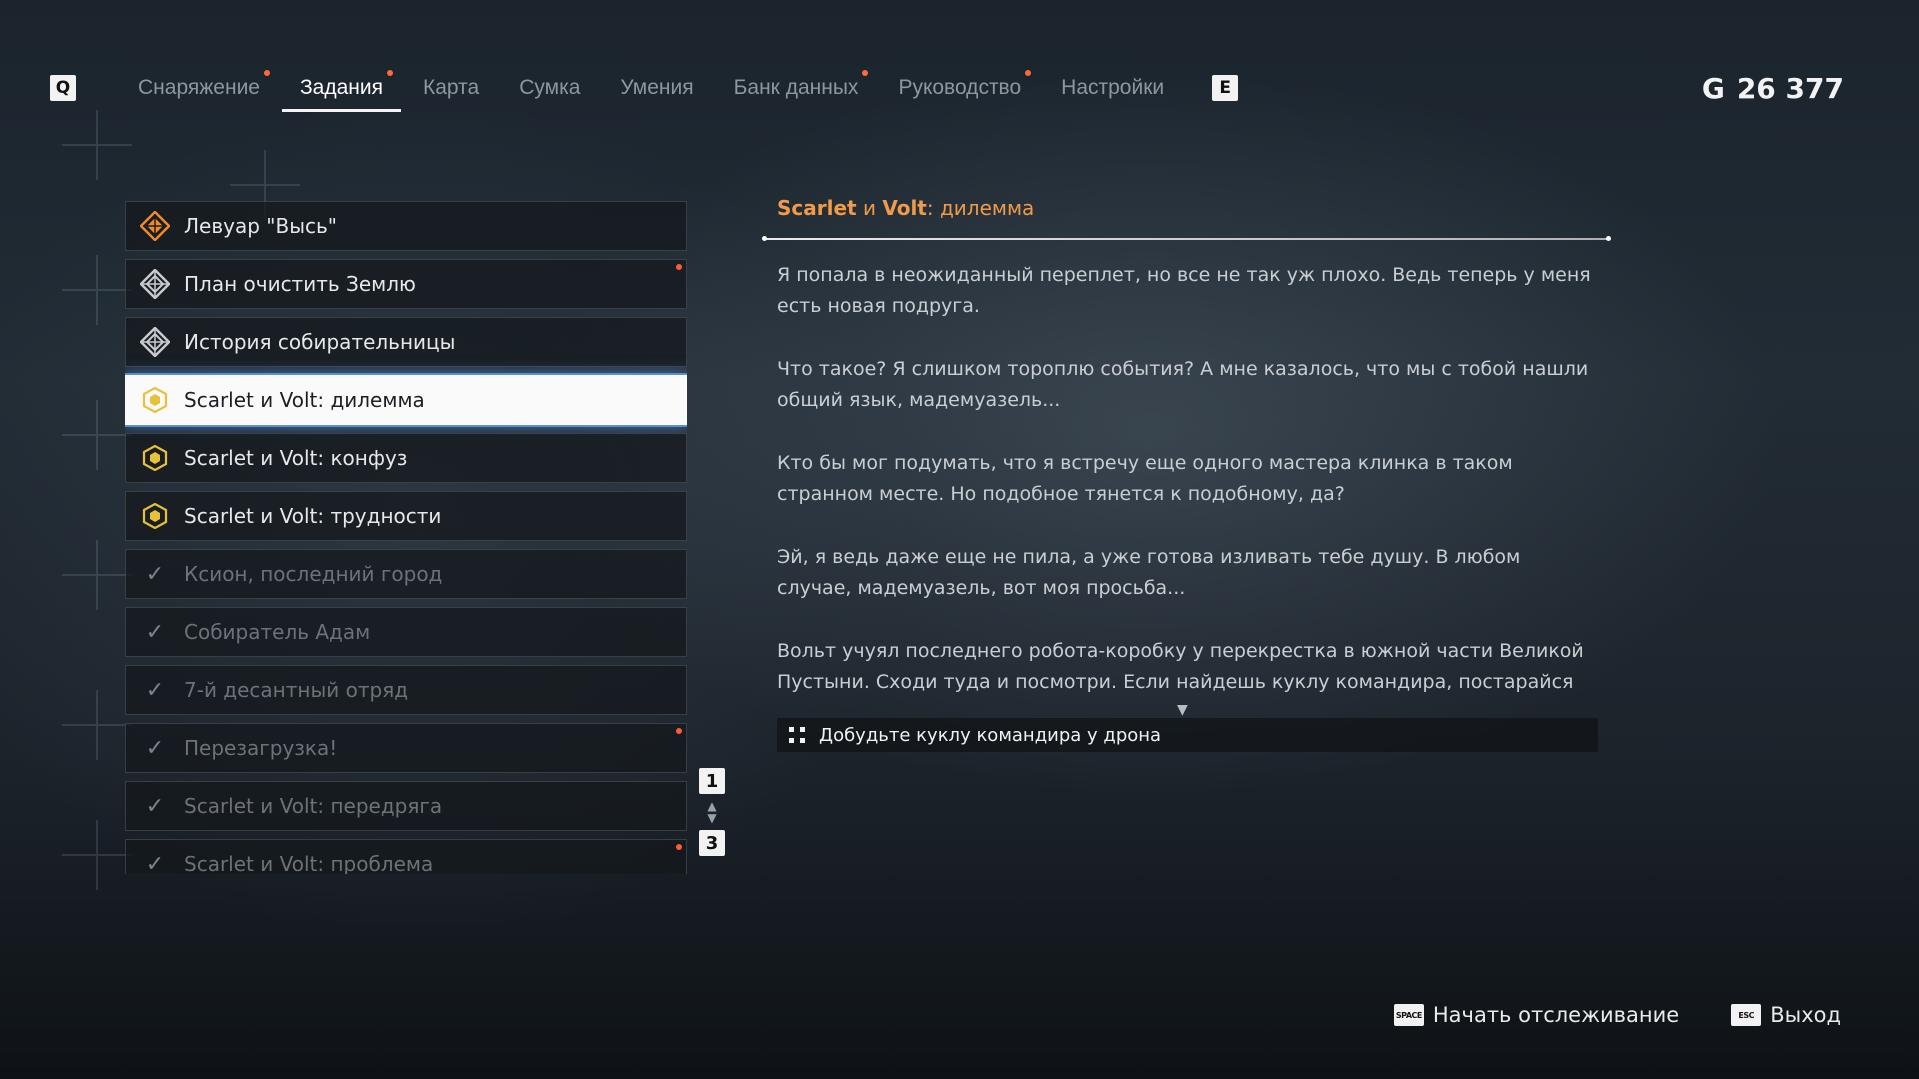  Describe the element at coordinates (1182, 710) in the screenshot. I see `scroll-down-indicator-icon: ▼` at that location.